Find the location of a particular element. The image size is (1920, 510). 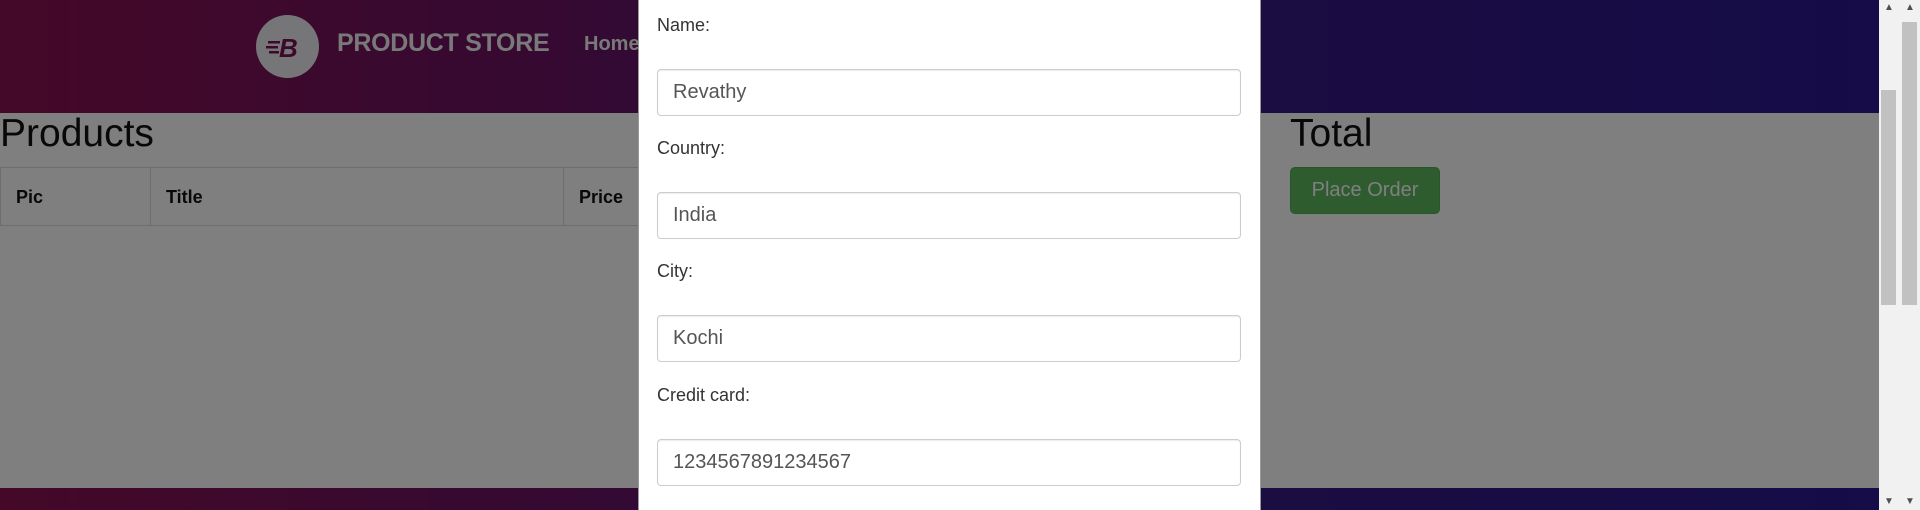

scrollbar: ▲ ▲ ▼ ▼ is located at coordinates (1899, 255).